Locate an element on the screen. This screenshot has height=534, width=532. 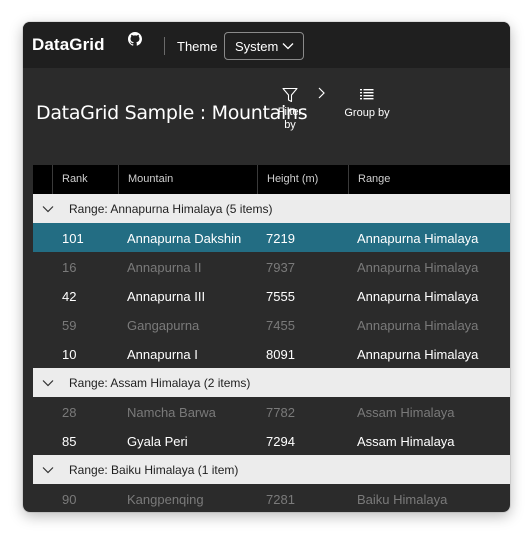
filter-label-line1: Filter is located at coordinates (290, 112).